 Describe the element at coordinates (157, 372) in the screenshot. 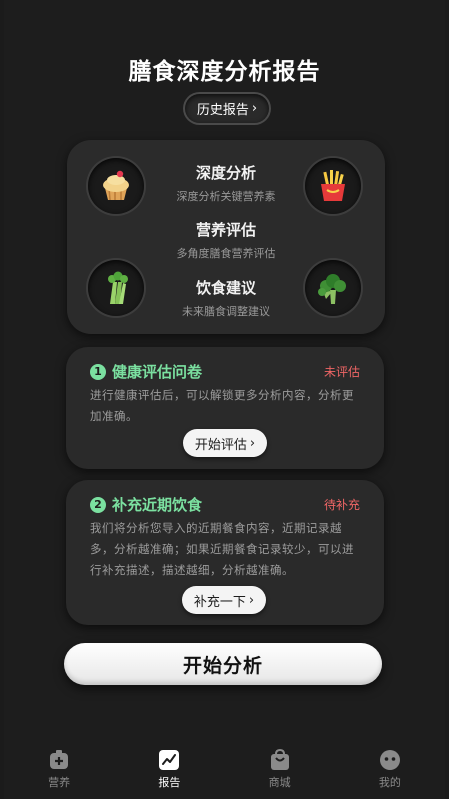

I see `task-title: 健康评估问卷` at that location.